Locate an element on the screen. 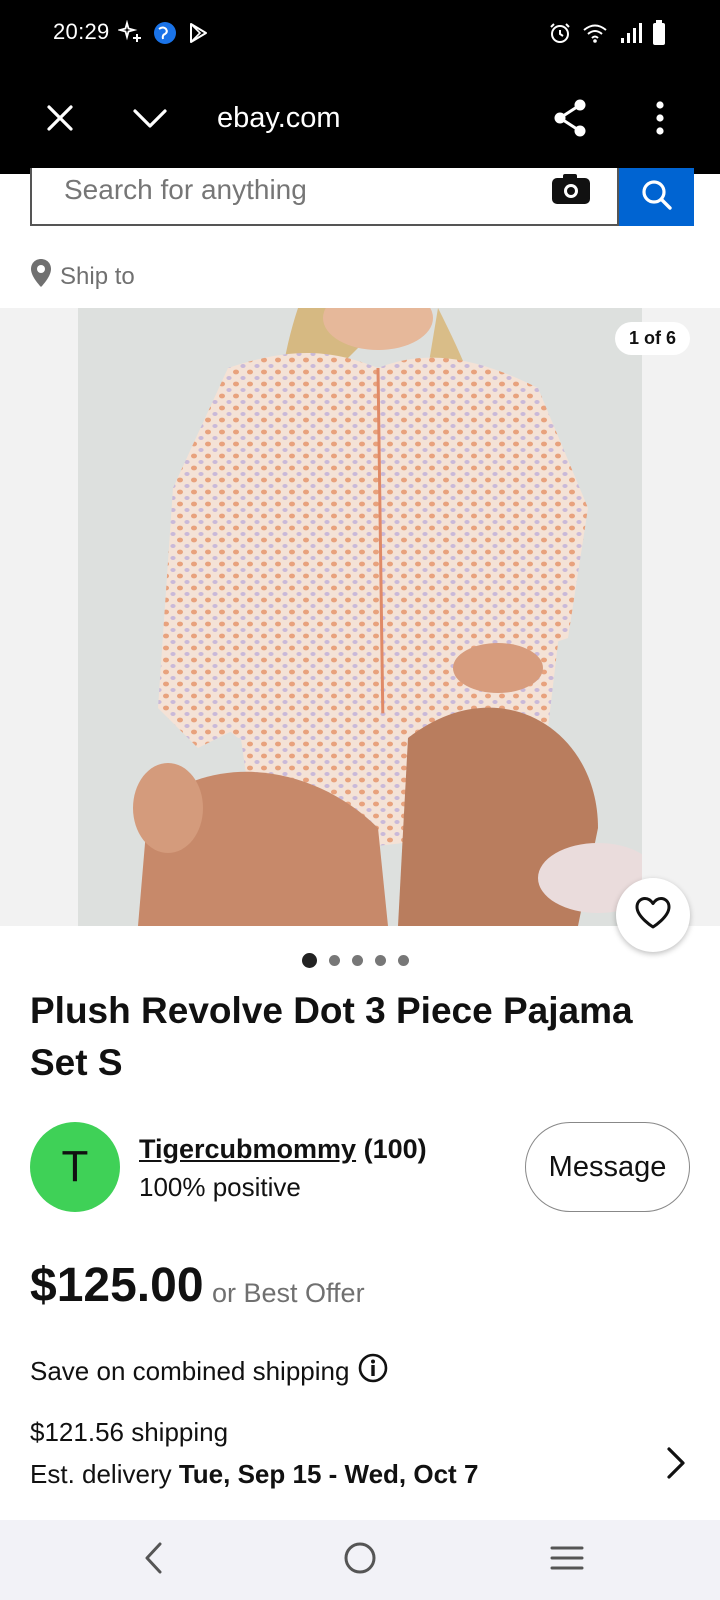  chevron-down-icon is located at coordinates (150, 120).